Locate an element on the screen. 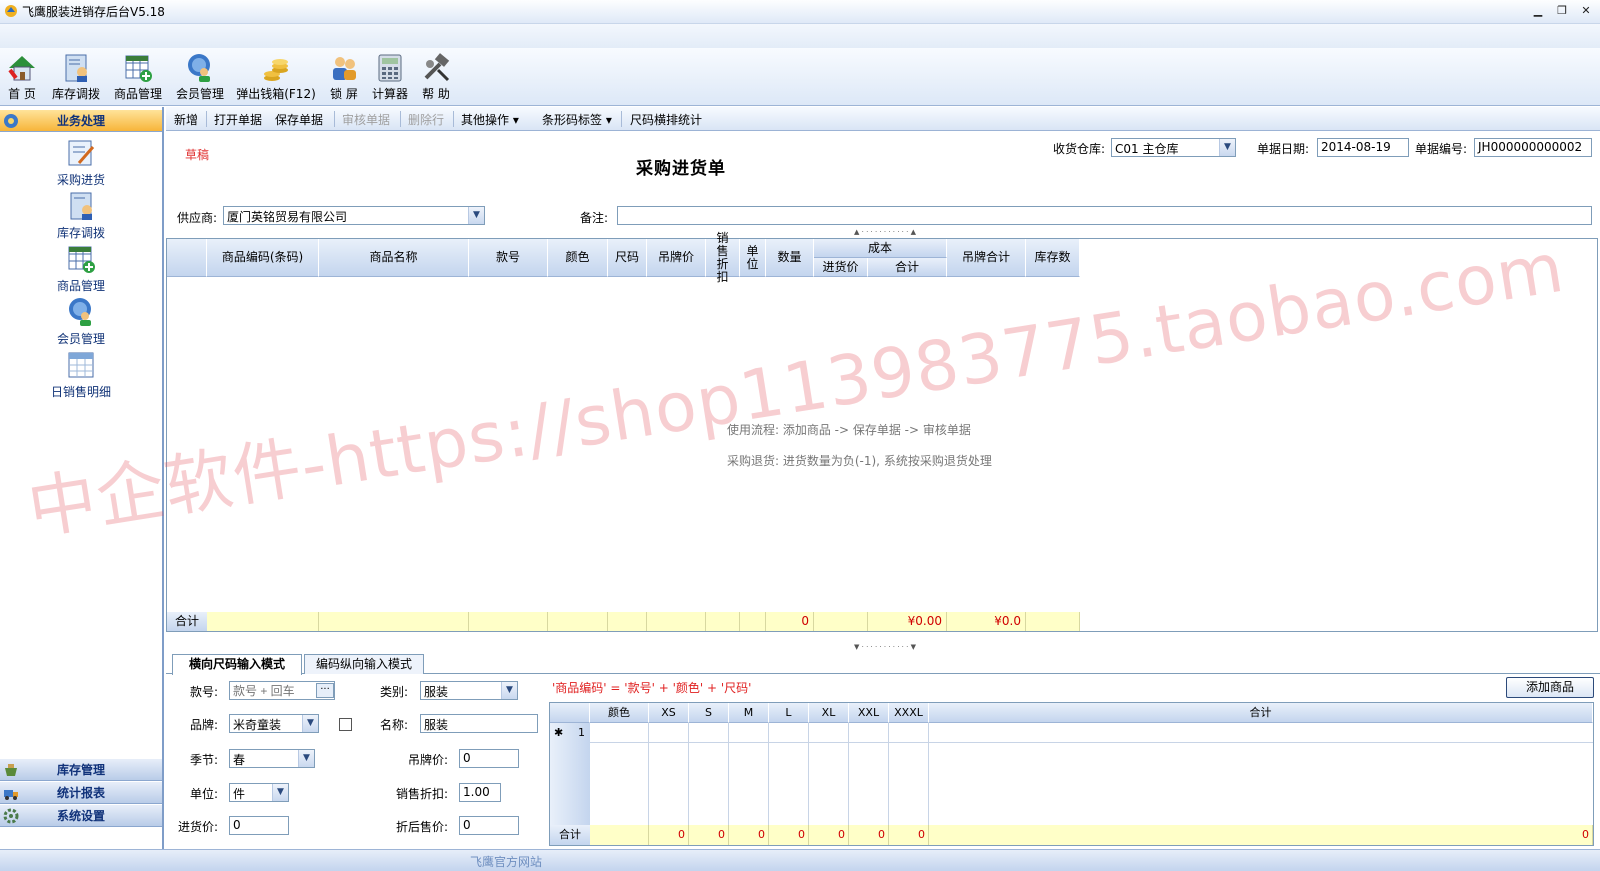 Image resolution: width=1600 pixels, height=871 pixels. category-select: 服装 ▼ is located at coordinates (469, 690).